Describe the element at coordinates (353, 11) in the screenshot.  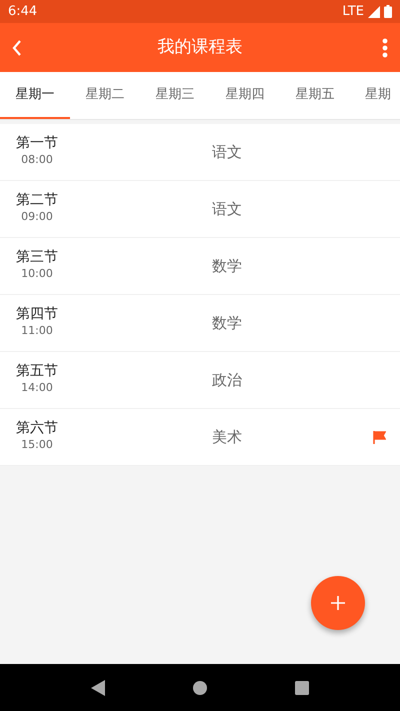
I see `network-label: LTE` at that location.